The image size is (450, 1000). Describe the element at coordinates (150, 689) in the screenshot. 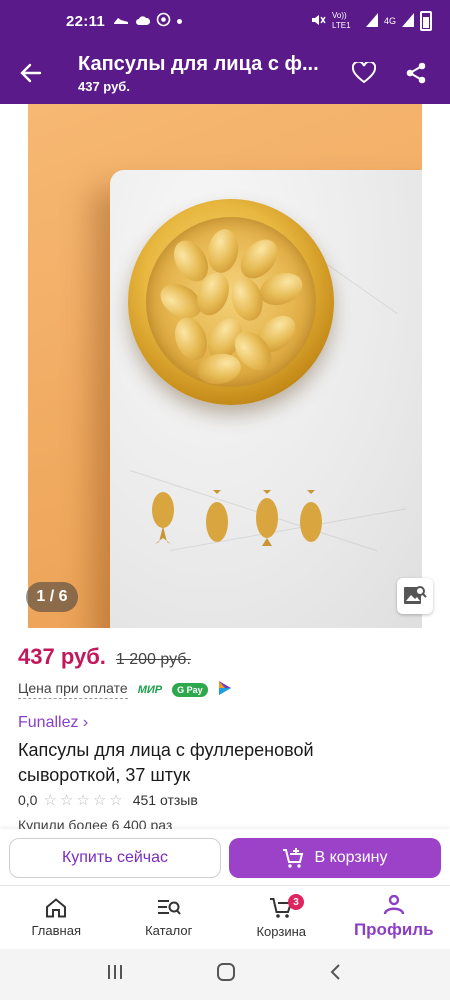

I see `mir-pay-icon: МИР` at that location.